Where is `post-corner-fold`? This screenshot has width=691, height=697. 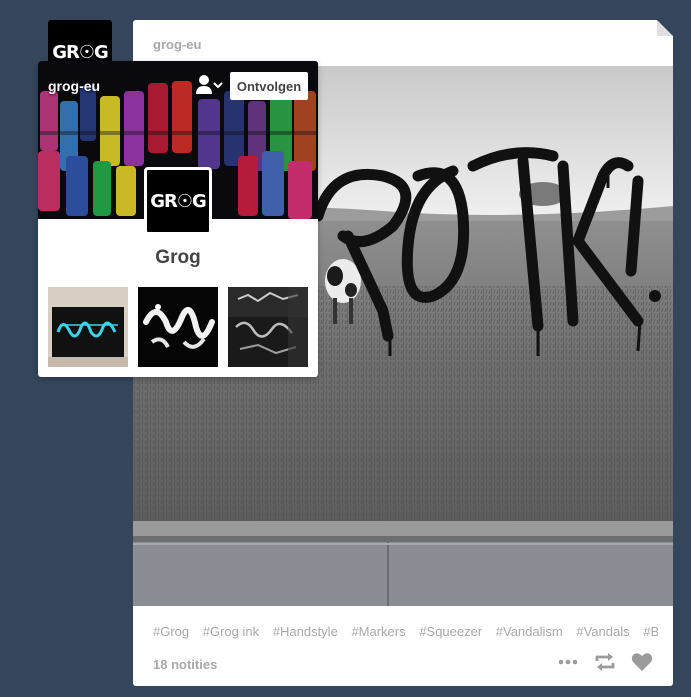 post-corner-fold is located at coordinates (665, 28).